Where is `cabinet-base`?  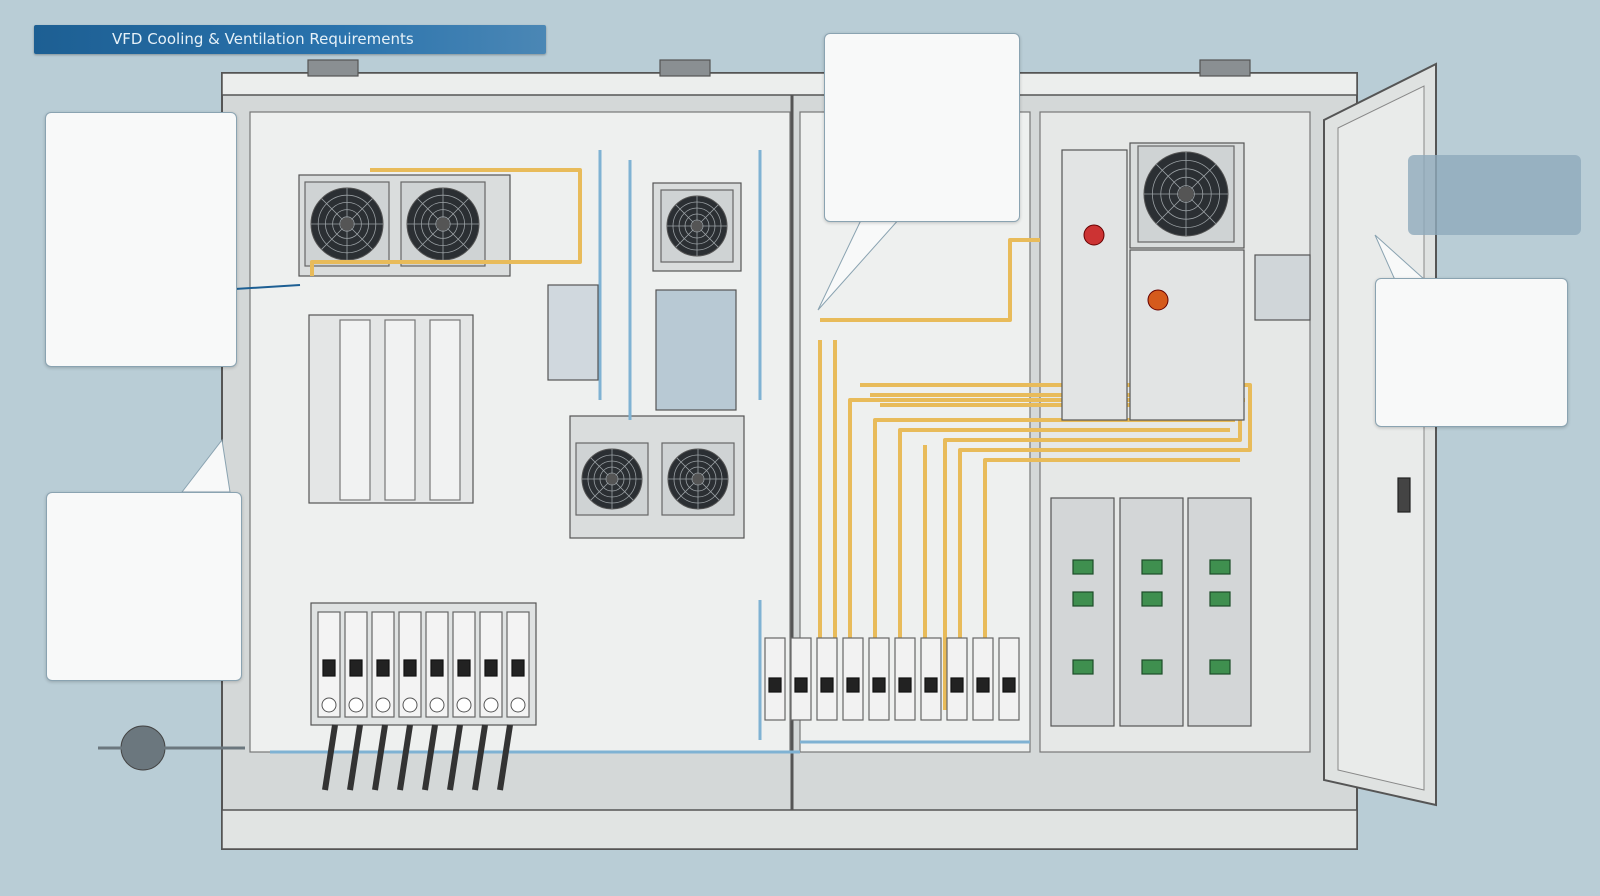
cabinet-base is located at coordinates (789, 829).